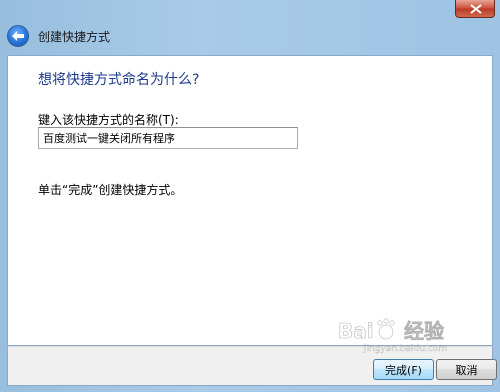  I want to click on shortcut-name-input, so click(168, 138).